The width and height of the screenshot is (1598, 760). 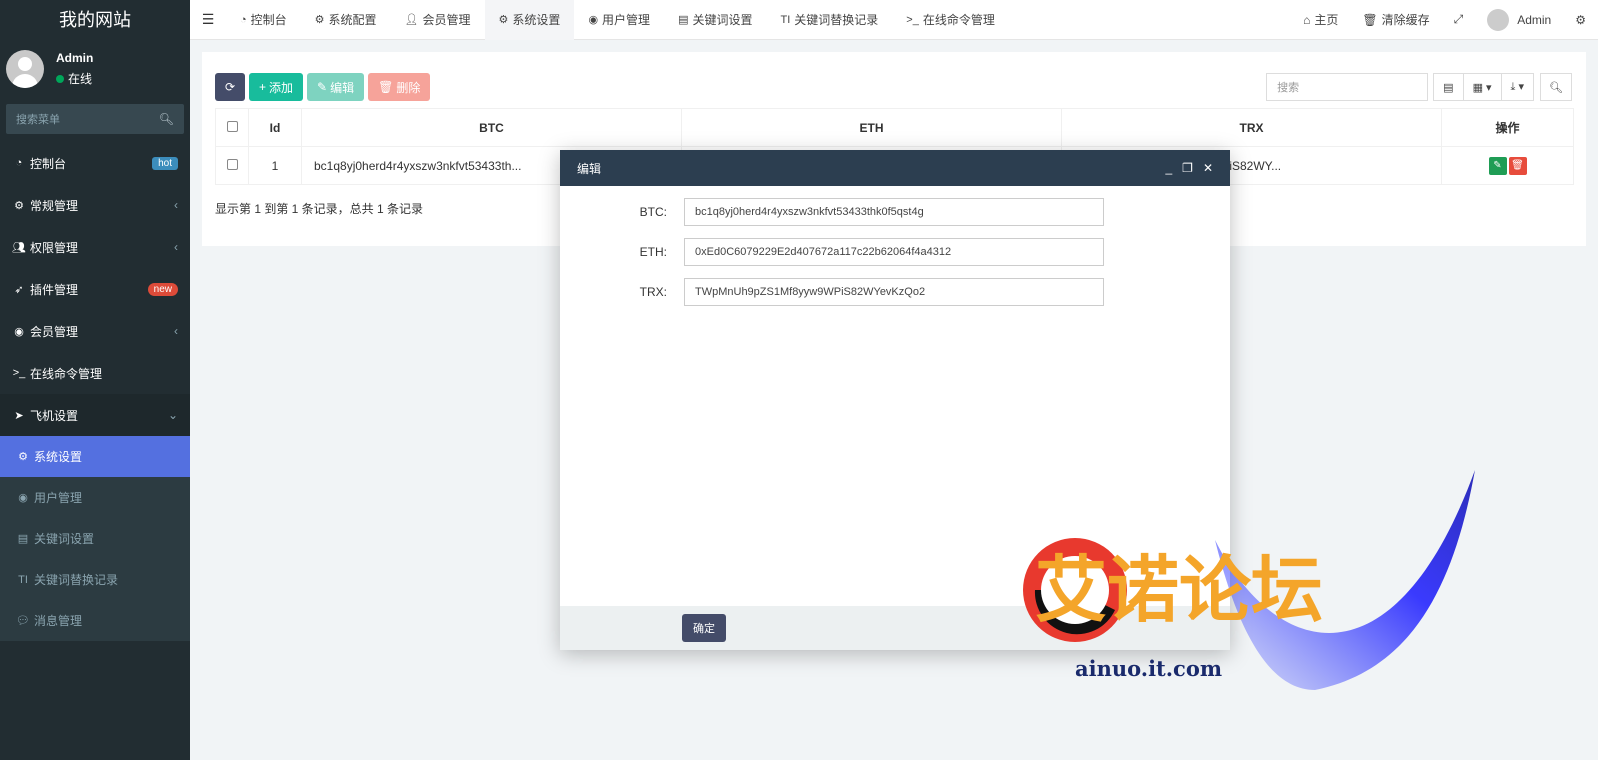 What do you see at coordinates (95, 415) in the screenshot?
I see `sidebar-item-telegram: ➤ 飞机设置 ⌄` at bounding box center [95, 415].